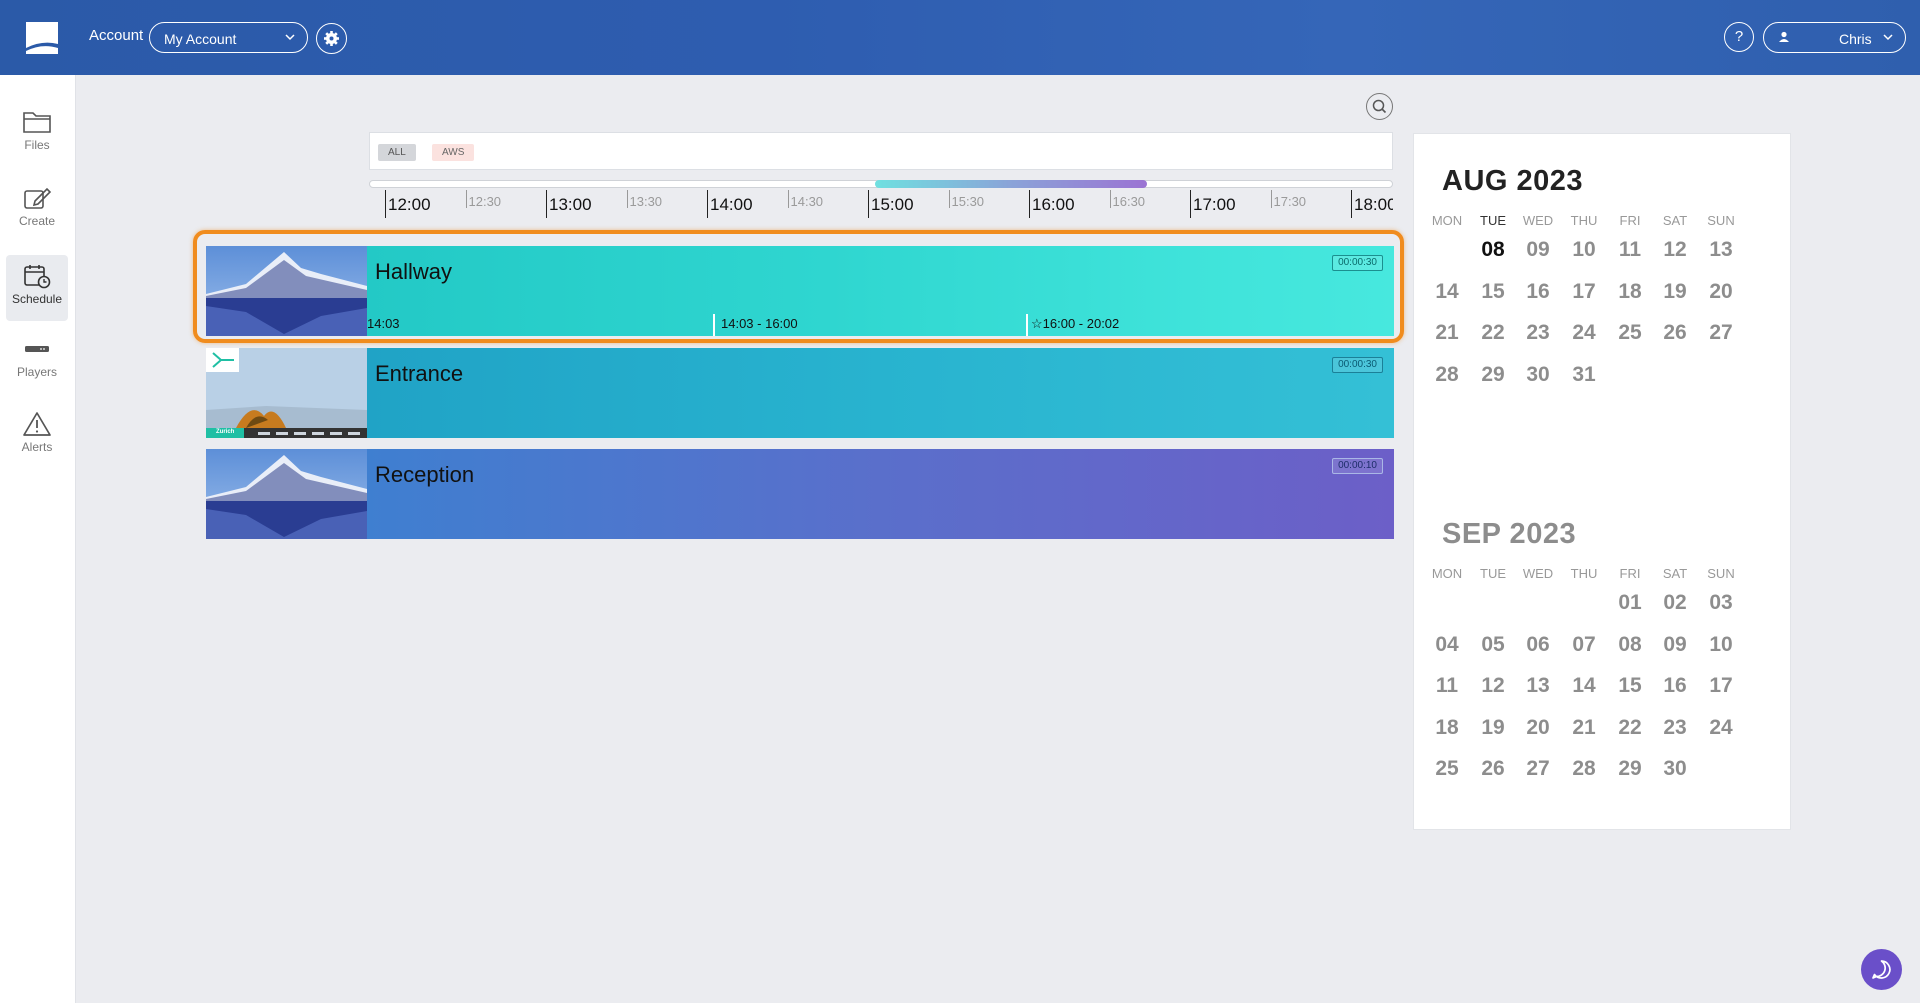 This screenshot has height=1003, width=1920. Describe the element at coordinates (1675, 603) in the screenshot. I see `calendar-day: 02` at that location.